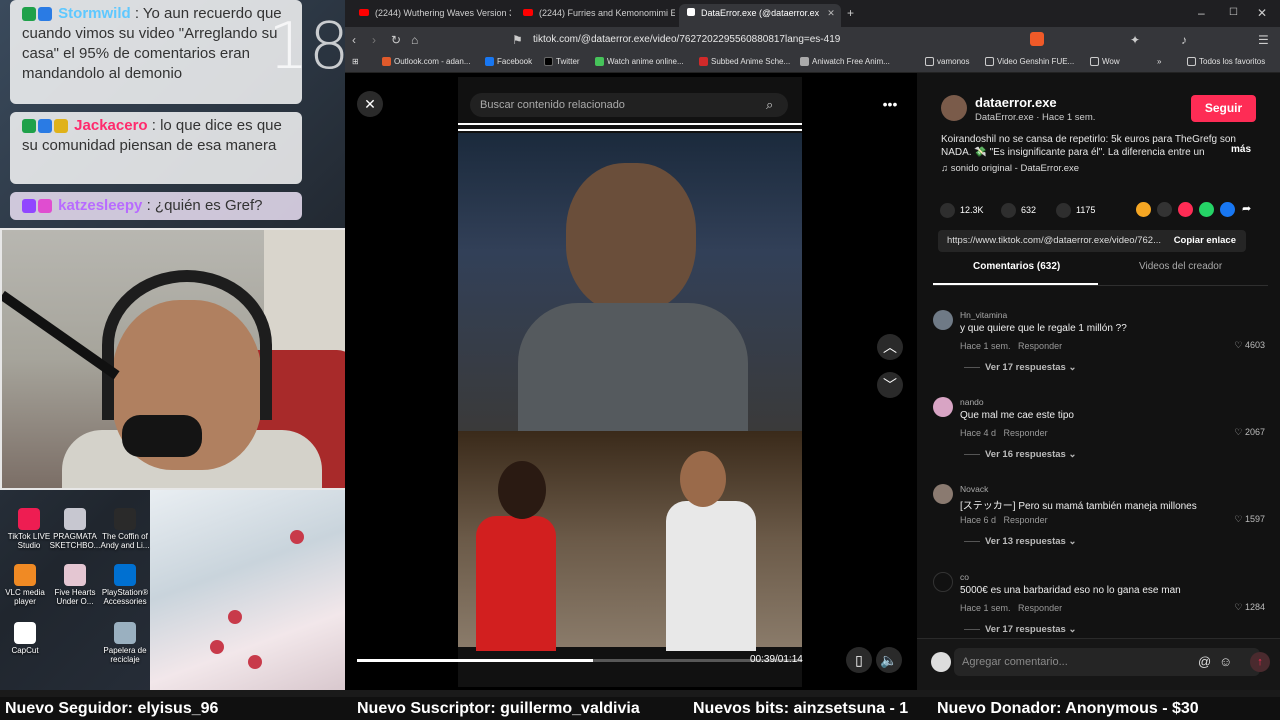  What do you see at coordinates (1191, 62) in the screenshot?
I see `folder-icon` at bounding box center [1191, 62].